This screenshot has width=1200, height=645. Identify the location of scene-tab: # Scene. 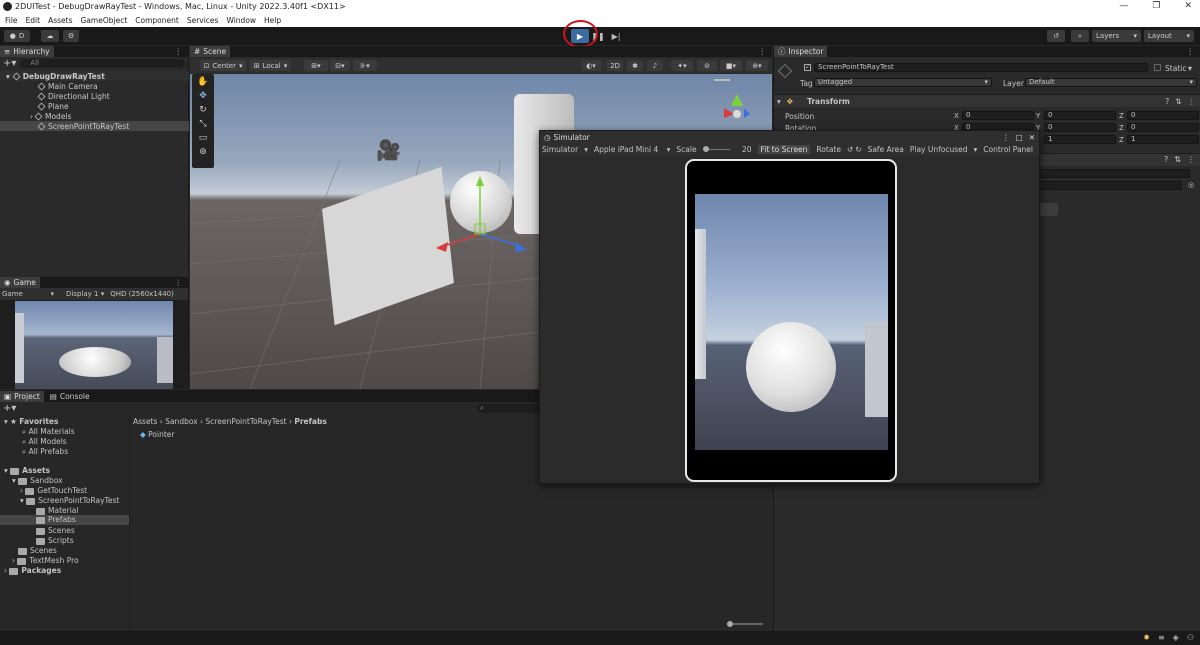
(210, 51).